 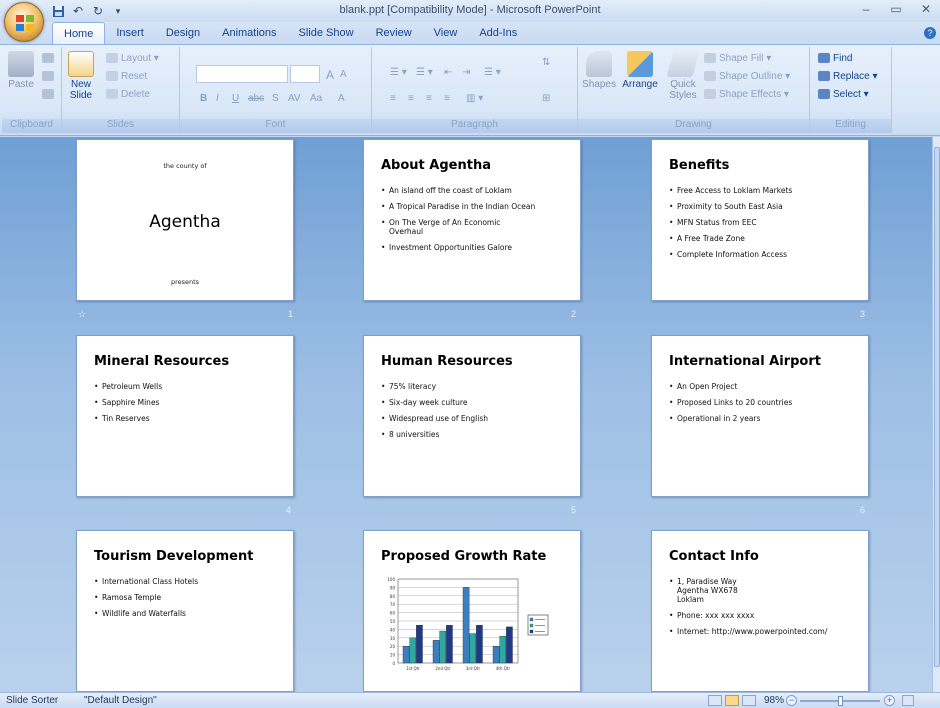 I want to click on align-left-button: ≡, so click(x=393, y=98).